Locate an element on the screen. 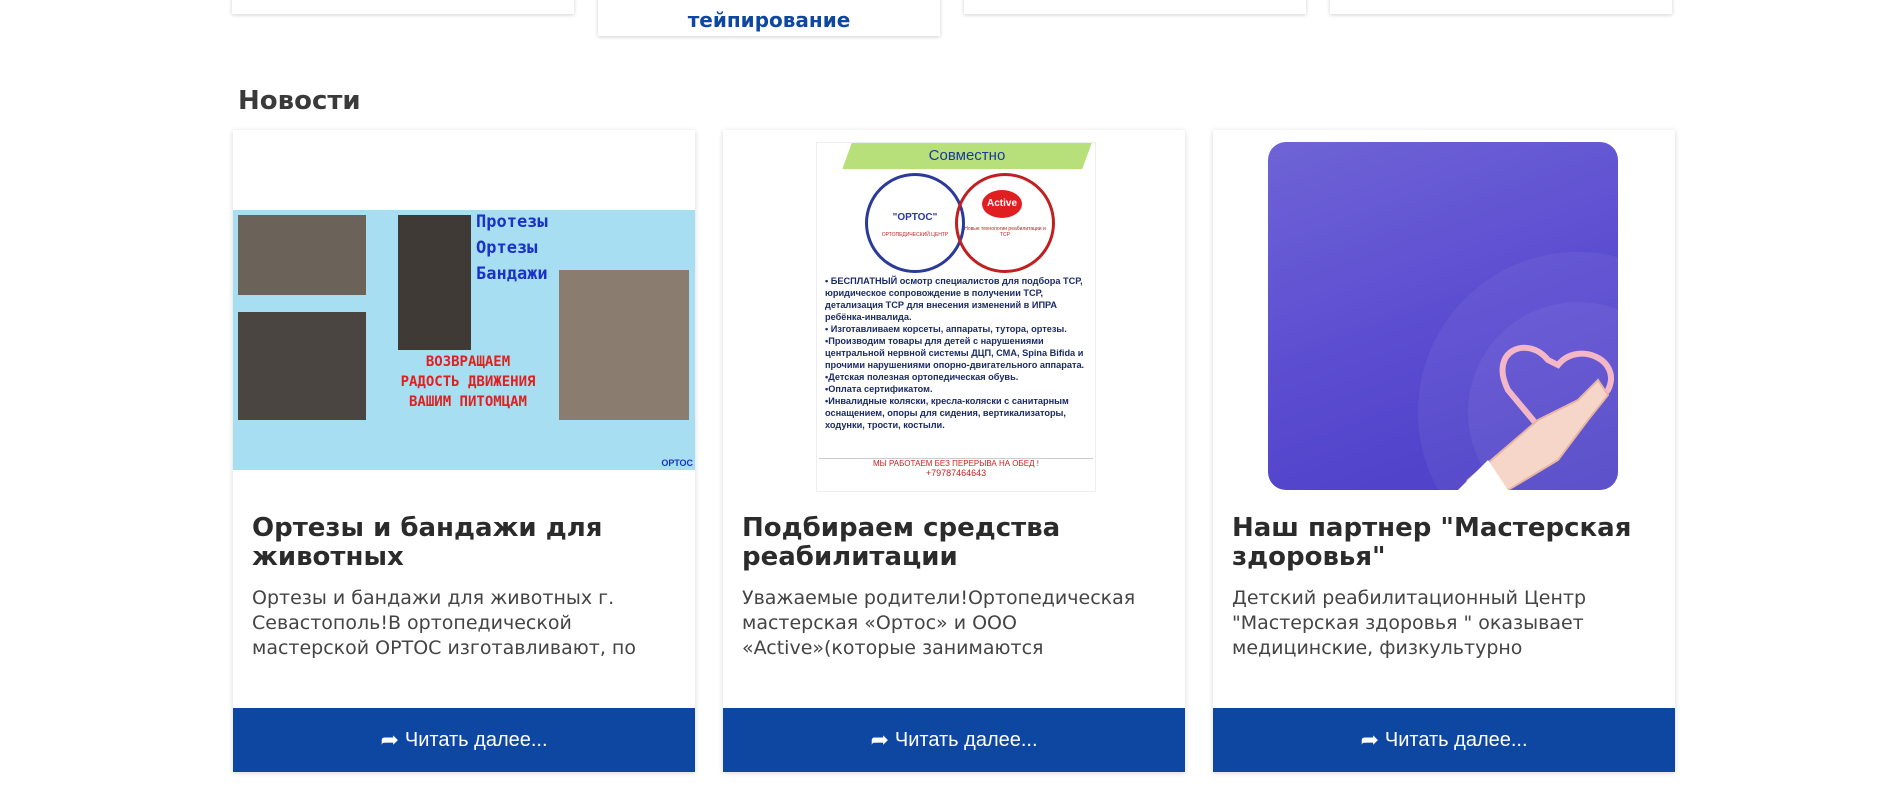 This screenshot has height=800, width=1887. logo-text: "ОРТОС" is located at coordinates (915, 217).